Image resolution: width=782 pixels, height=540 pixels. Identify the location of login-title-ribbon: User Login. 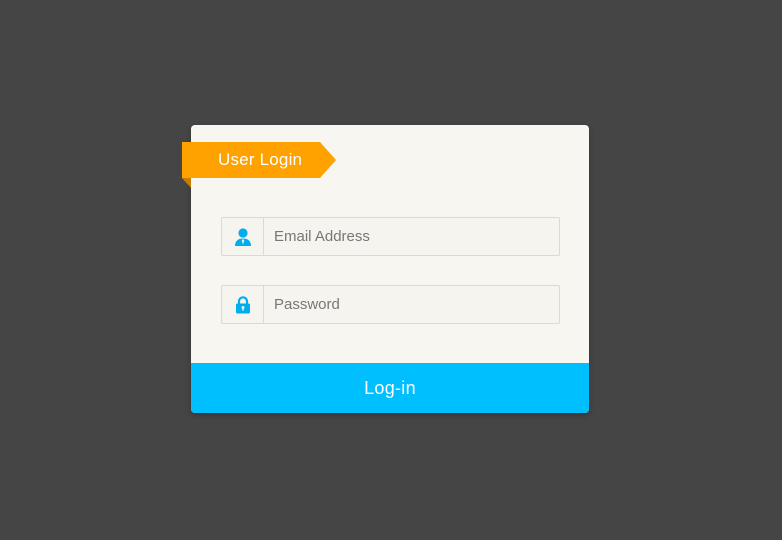
(259, 160).